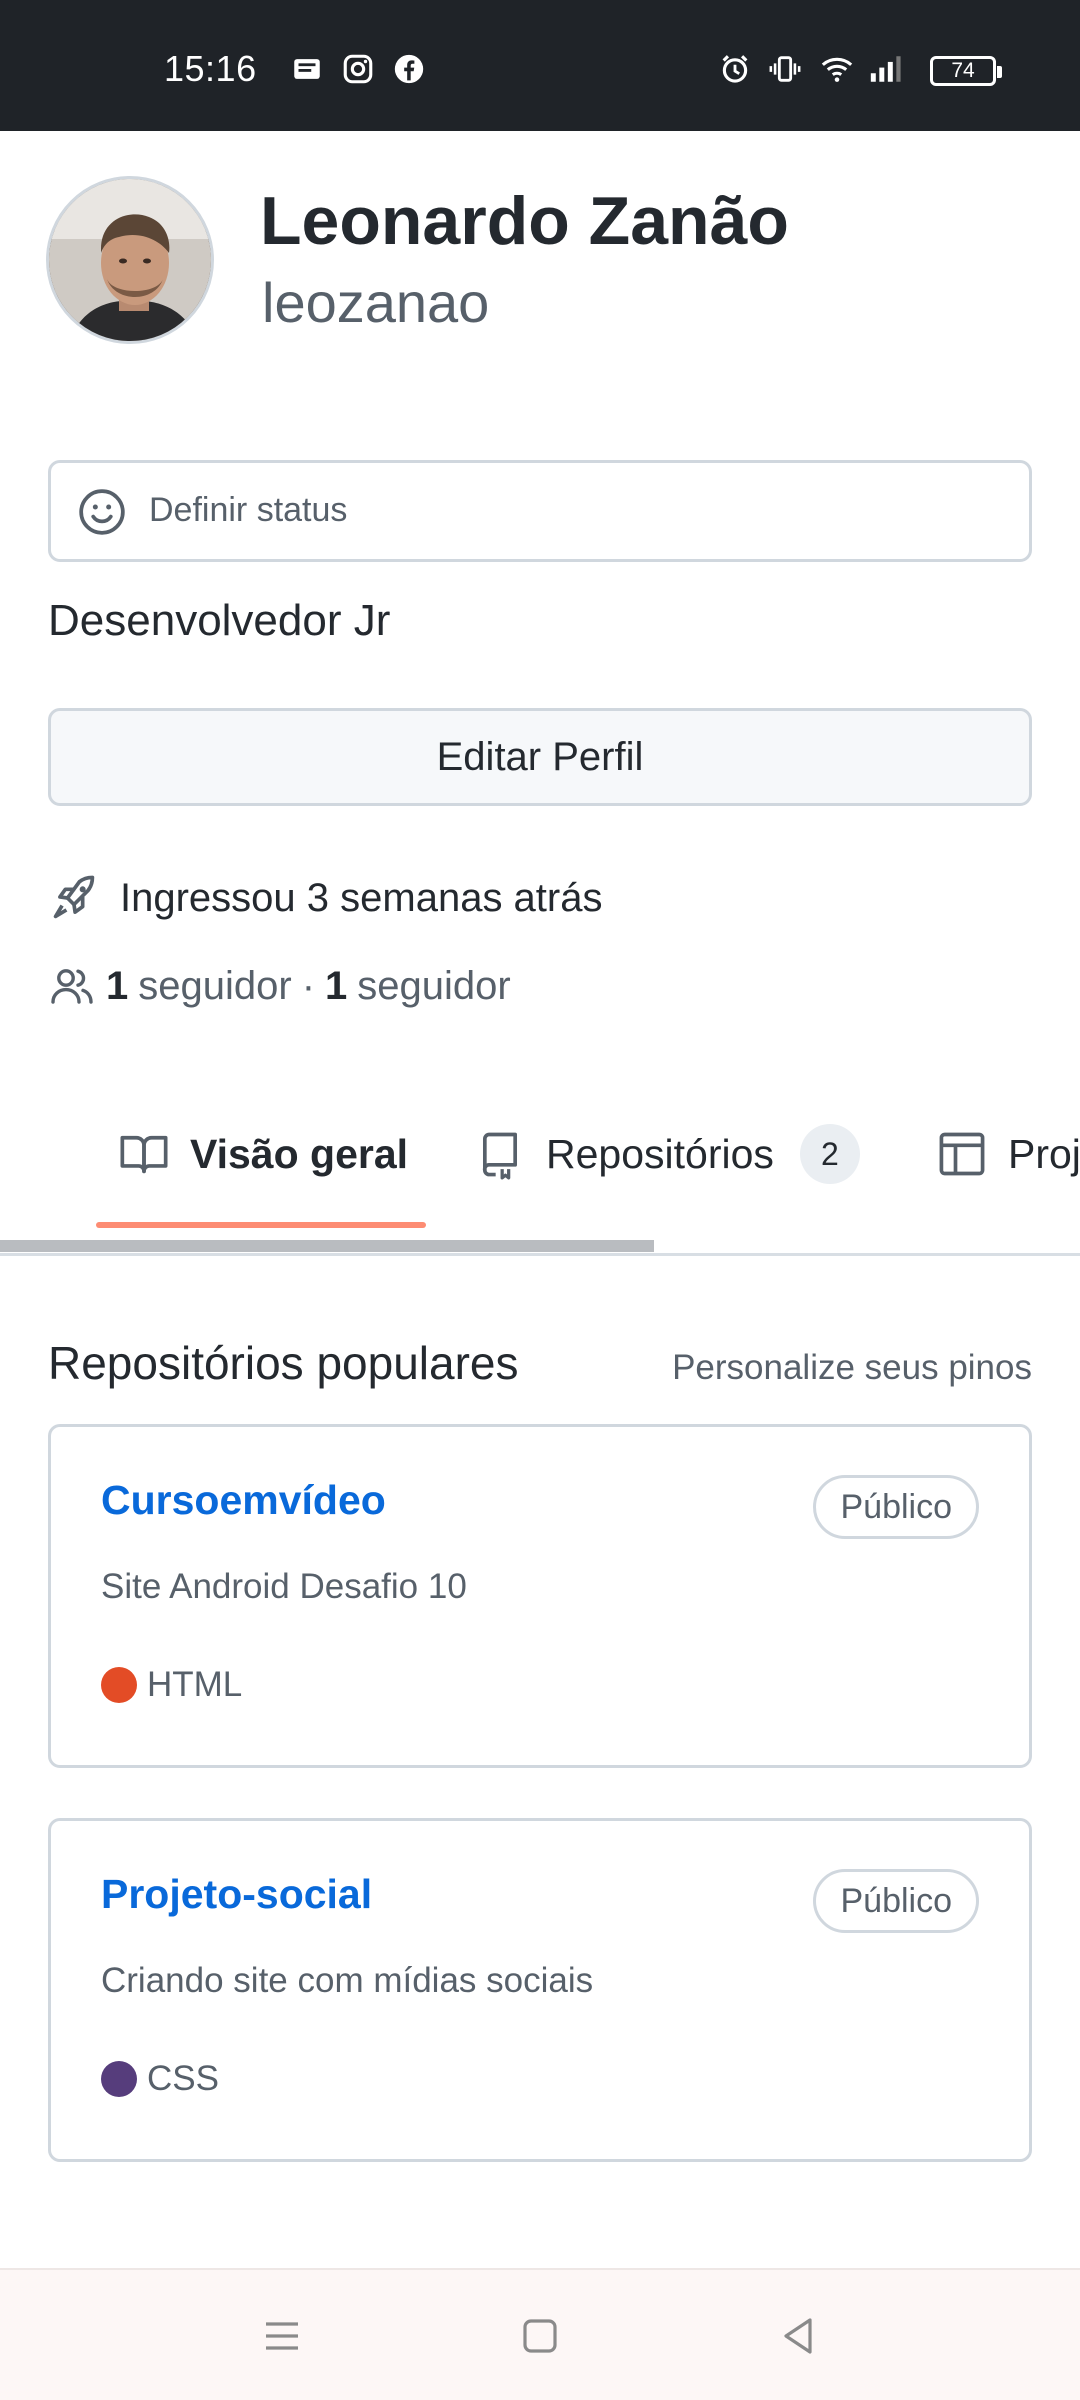 This screenshot has height=2400, width=1080. What do you see at coordinates (735, 69) in the screenshot?
I see `alarm-icon` at bounding box center [735, 69].